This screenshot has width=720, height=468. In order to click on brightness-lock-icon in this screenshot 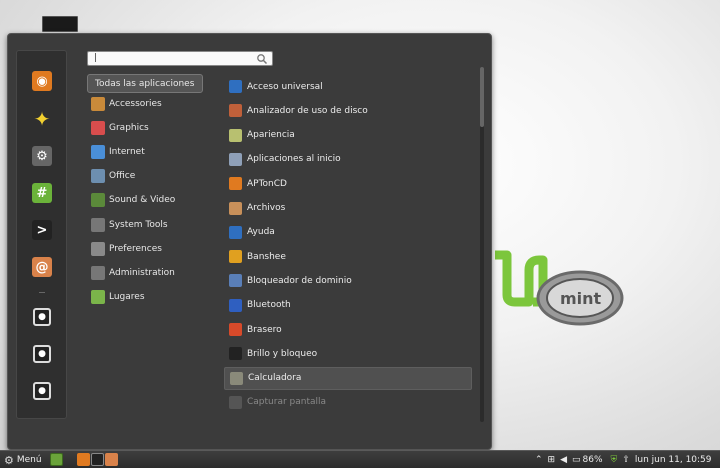, I will do `click(235, 354)`.